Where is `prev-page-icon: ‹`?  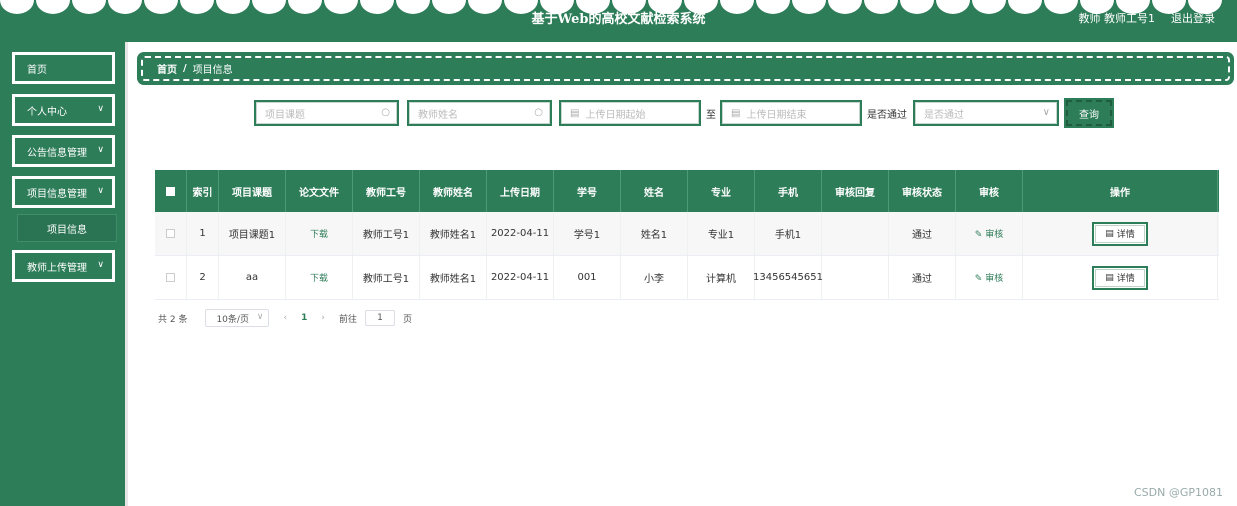
prev-page-icon: ‹ is located at coordinates (285, 318).